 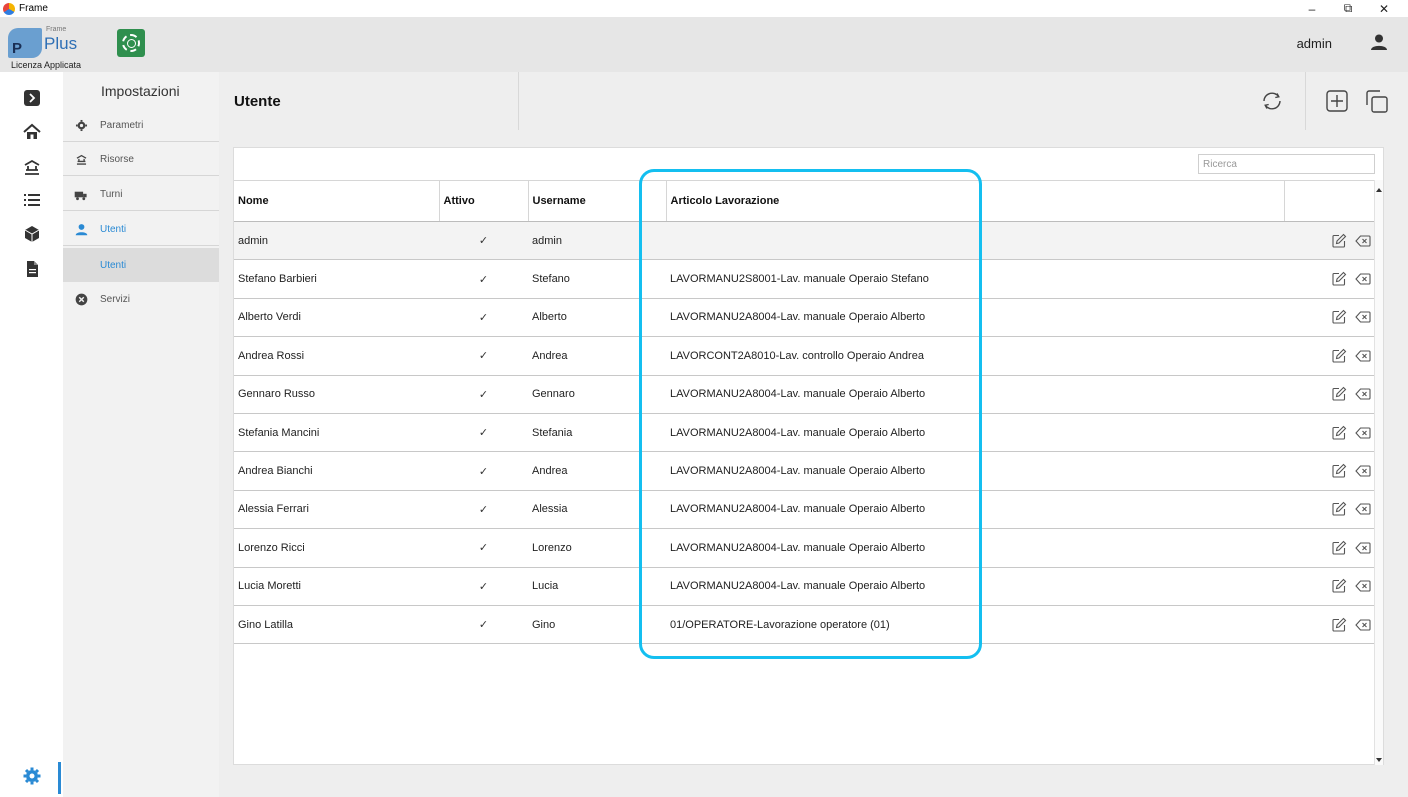 I want to click on minimize-button: –, so click(x=1312, y=8).